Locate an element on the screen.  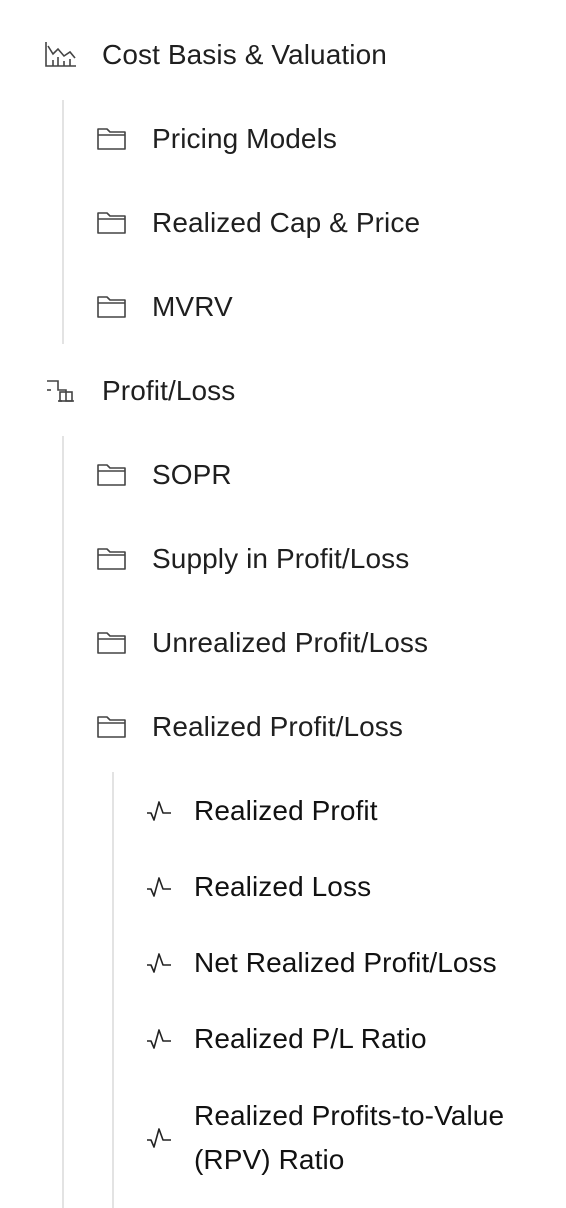
nav-section-profit-loss: Profit/Loss is located at coordinates (292, 391).